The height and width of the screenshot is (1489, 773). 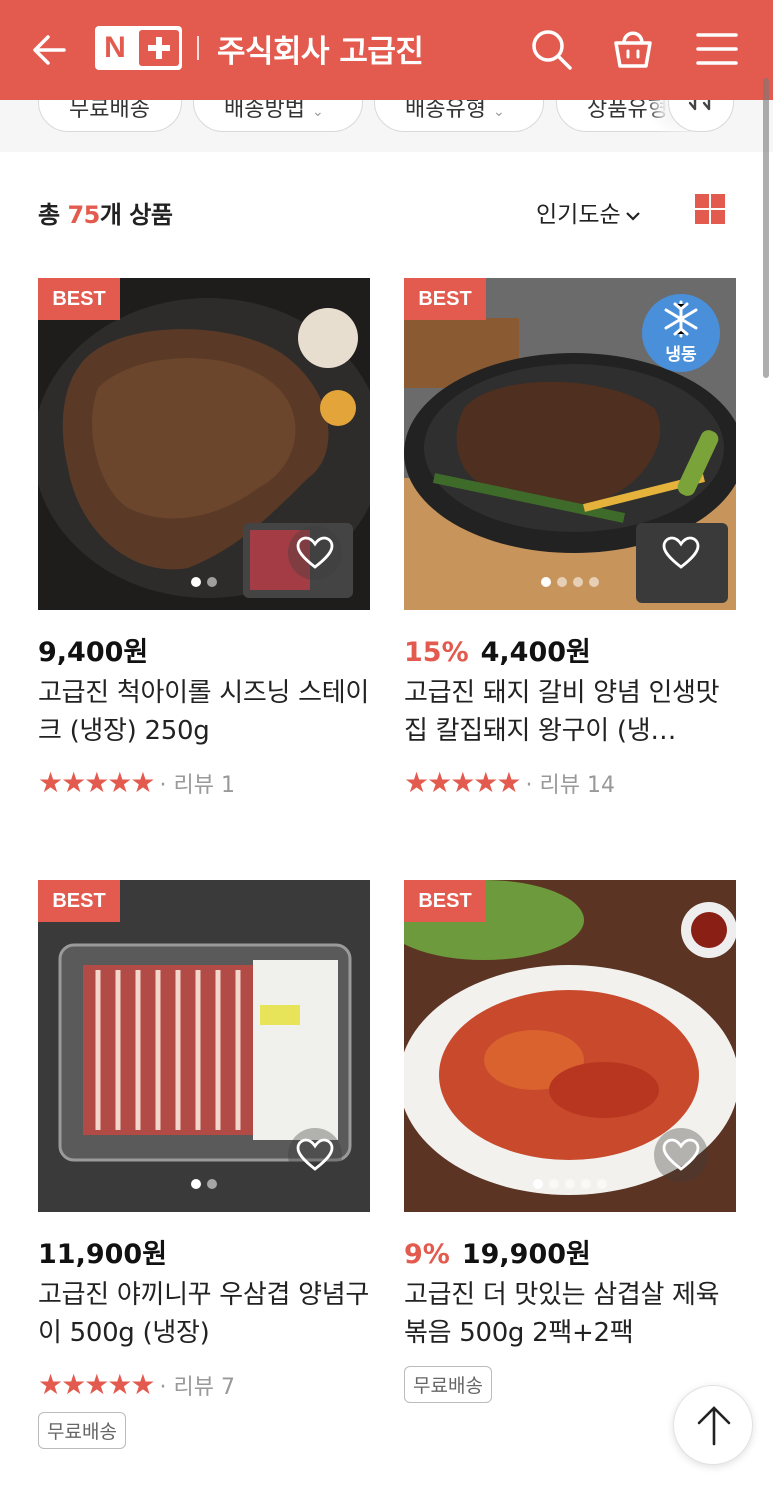 What do you see at coordinates (138, 48) in the screenshot?
I see `brand-logo: N` at bounding box center [138, 48].